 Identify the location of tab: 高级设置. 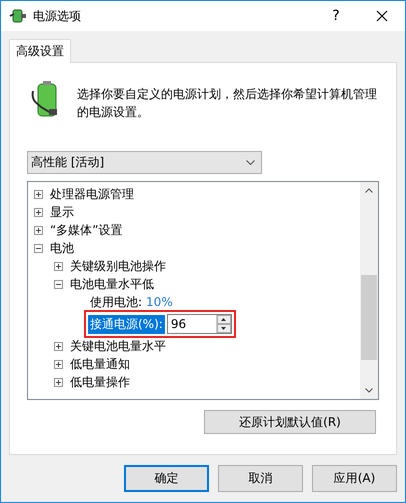
(40, 51).